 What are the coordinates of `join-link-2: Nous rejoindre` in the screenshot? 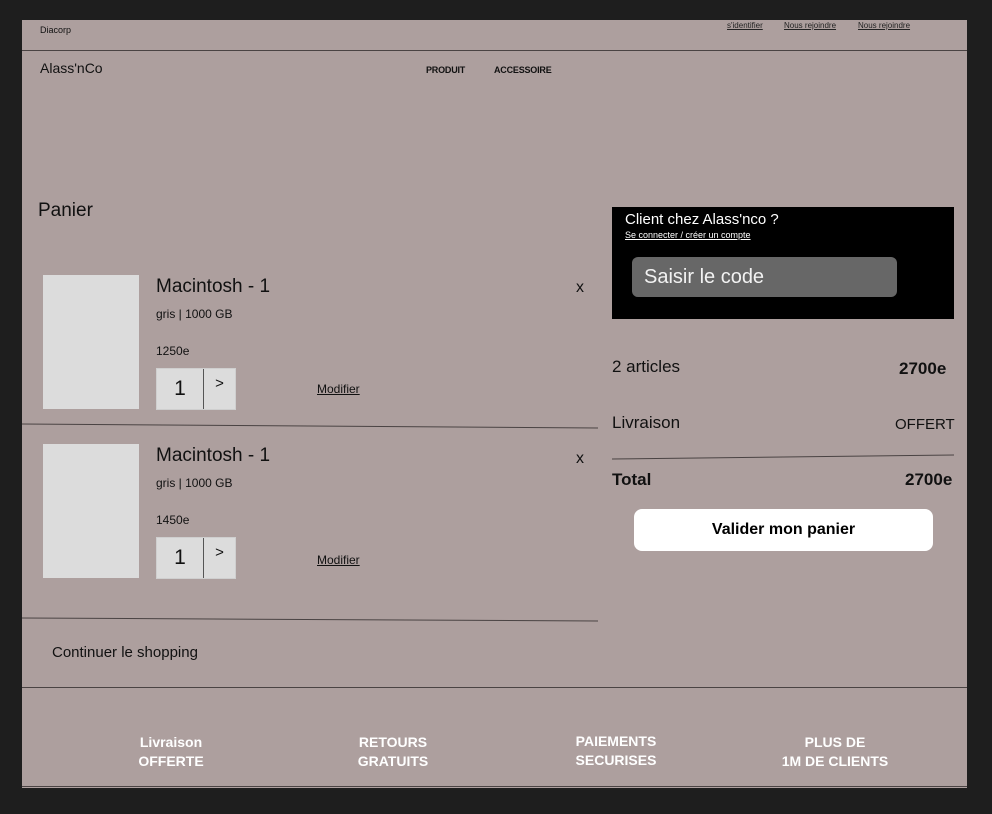 It's located at (884, 25).